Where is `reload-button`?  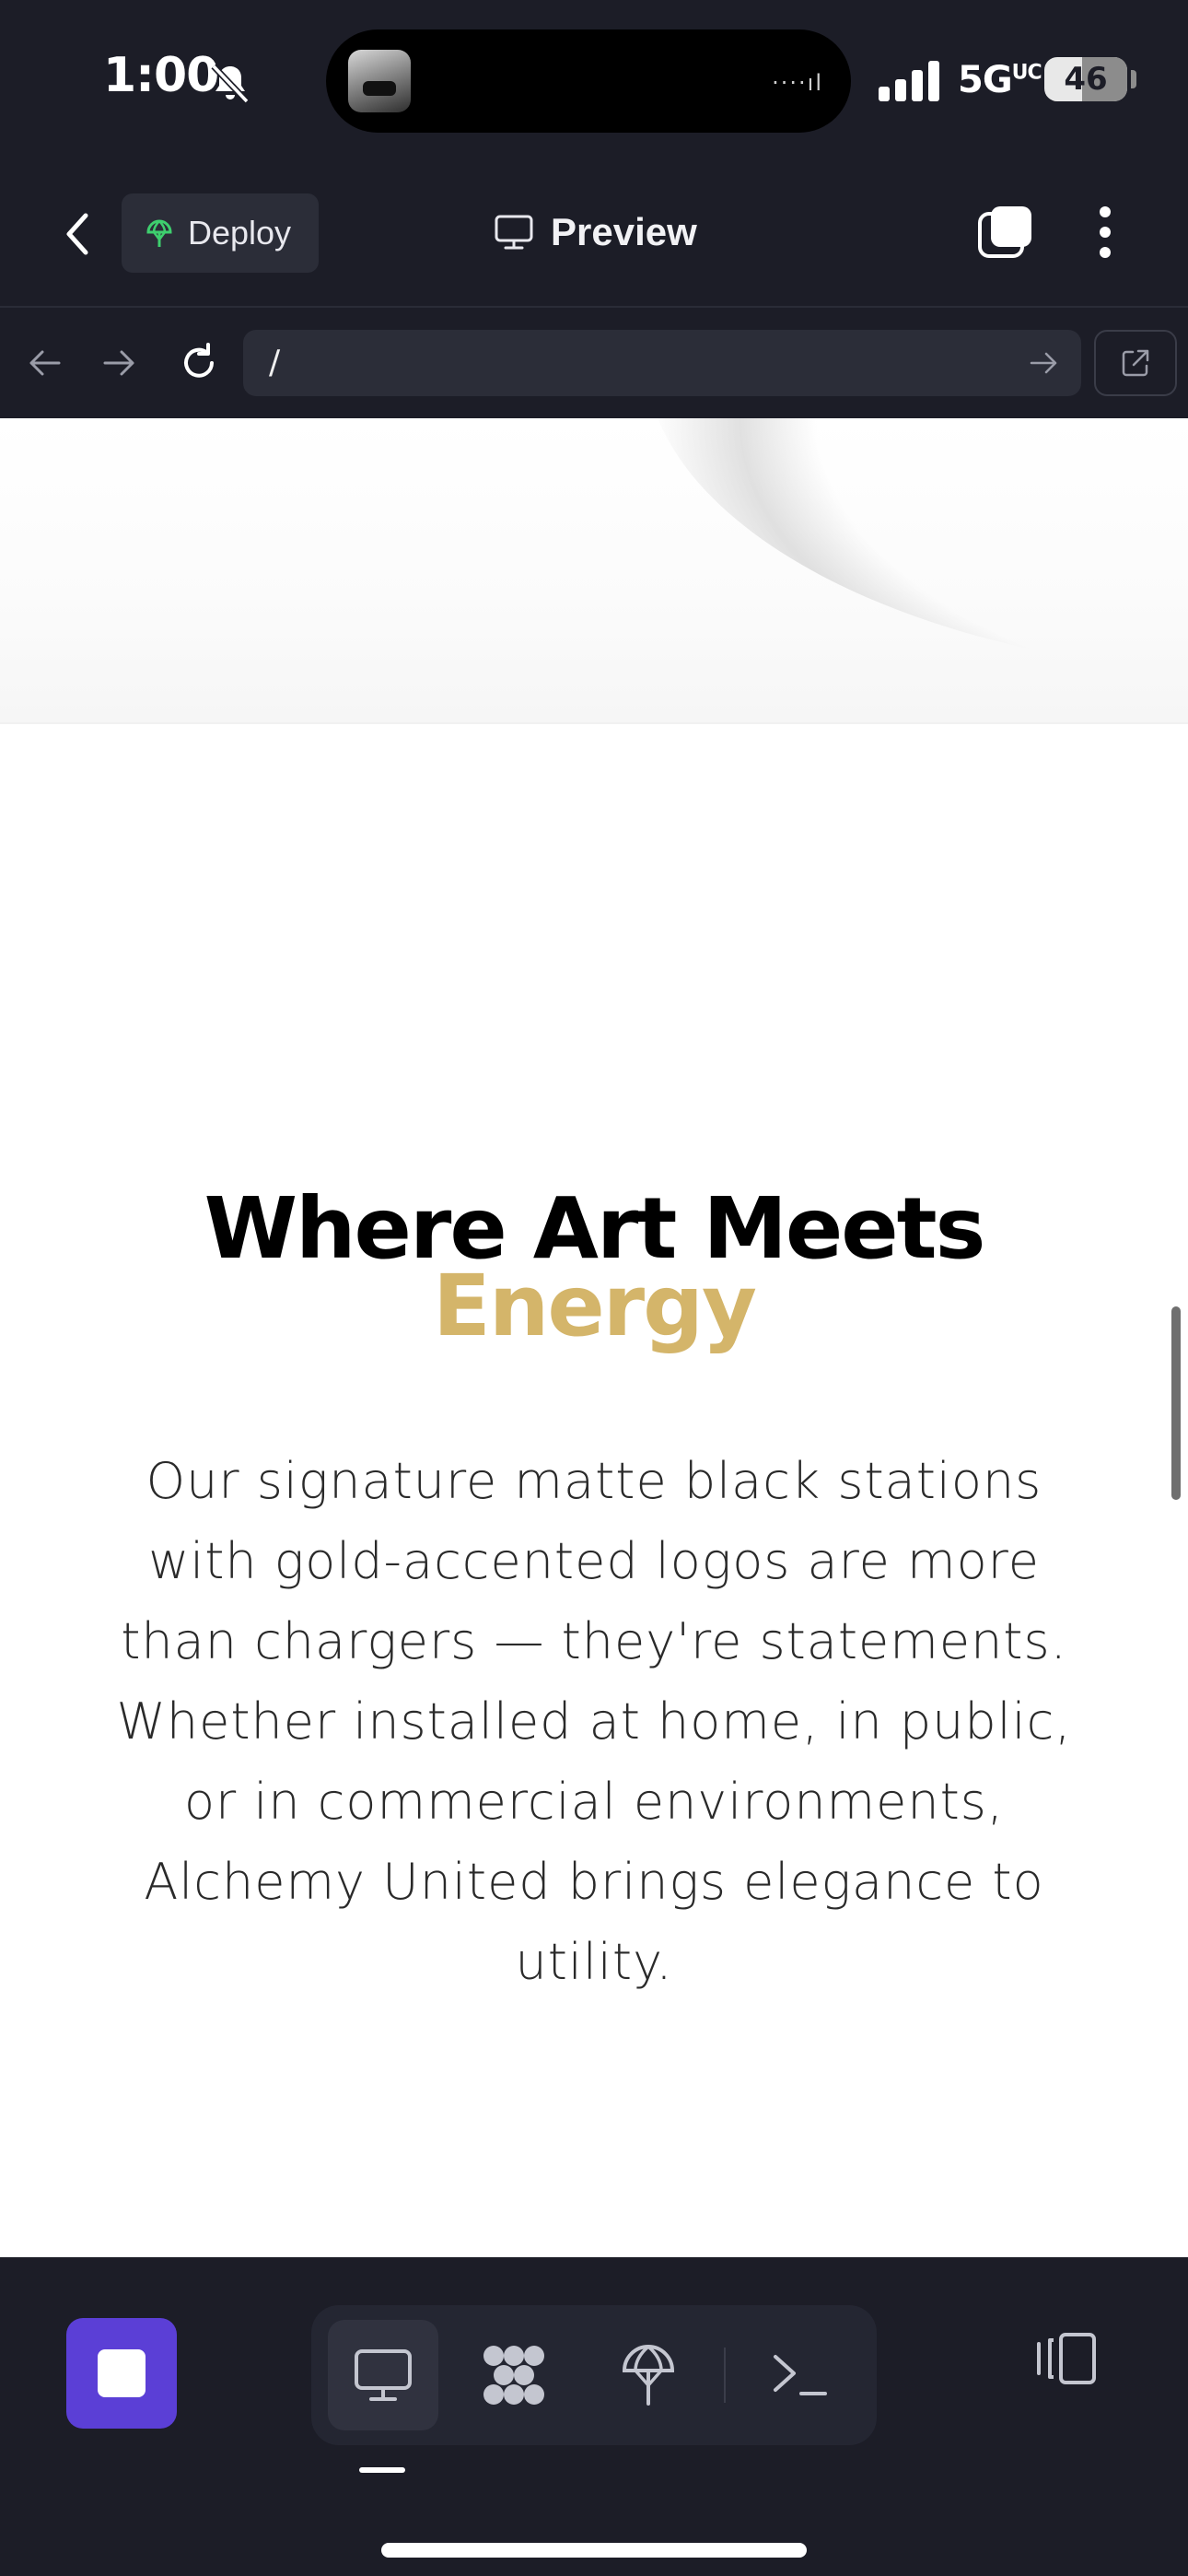
reload-button is located at coordinates (199, 363).